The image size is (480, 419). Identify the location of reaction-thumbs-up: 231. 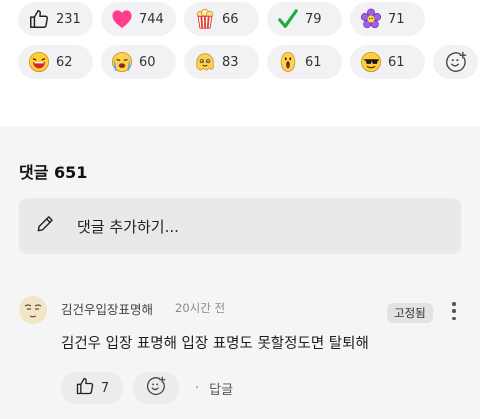
(55, 19).